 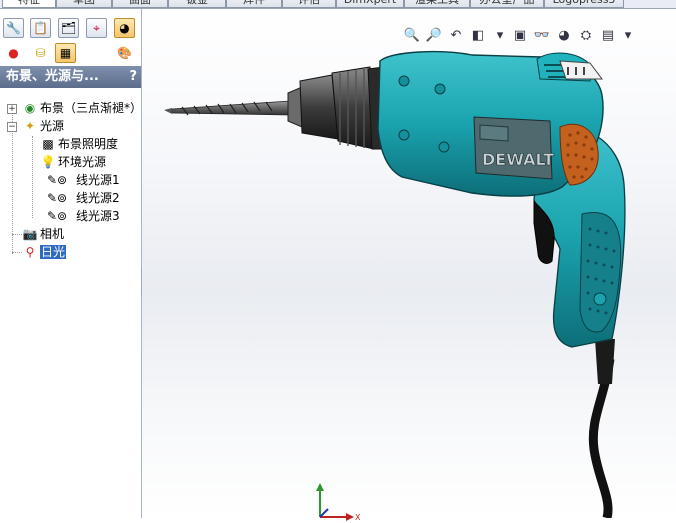 What do you see at coordinates (29, 4) in the screenshot?
I see `tab-features: 特征` at bounding box center [29, 4].